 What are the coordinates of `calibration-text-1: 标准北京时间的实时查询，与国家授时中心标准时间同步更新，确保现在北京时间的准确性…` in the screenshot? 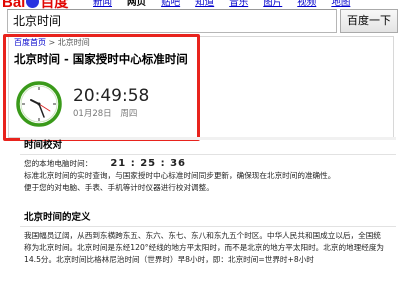 It's located at (180, 175).